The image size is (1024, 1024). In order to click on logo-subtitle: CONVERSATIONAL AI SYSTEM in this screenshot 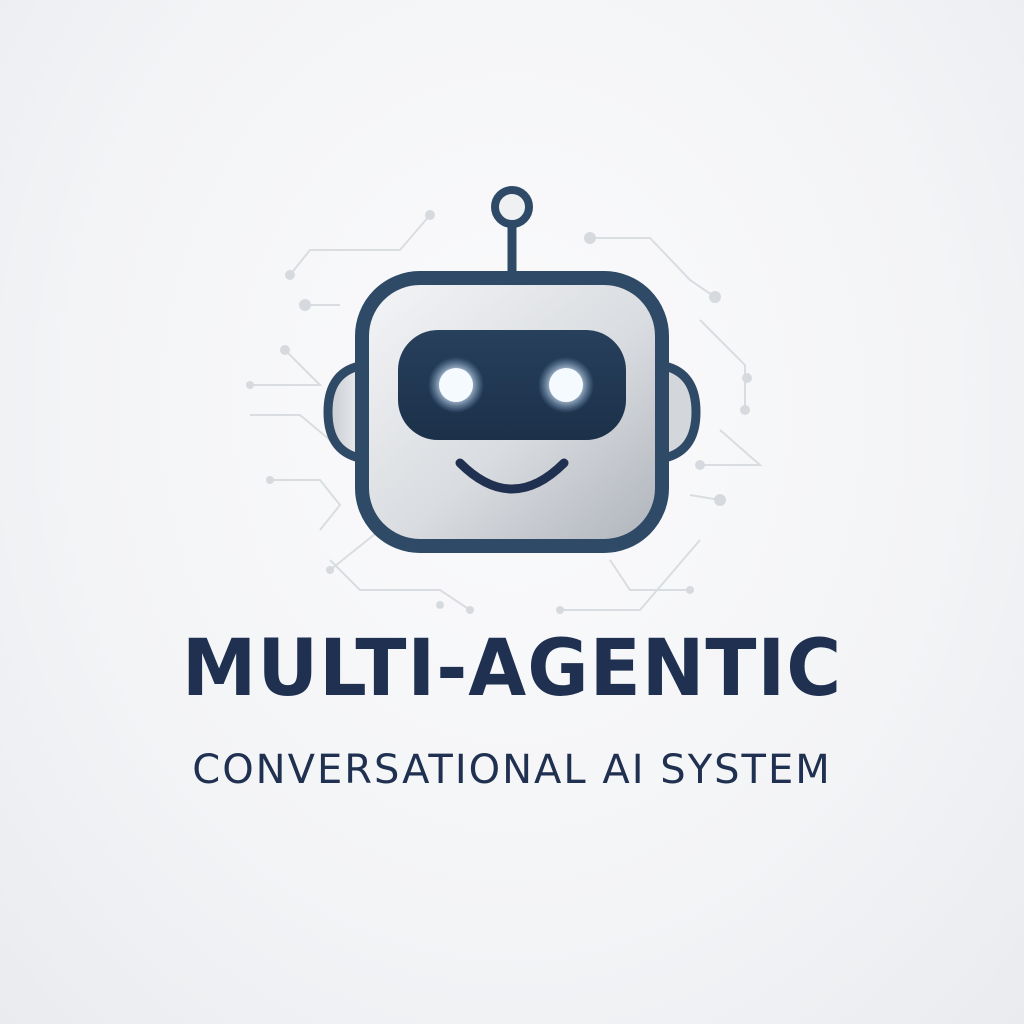, I will do `click(512, 770)`.